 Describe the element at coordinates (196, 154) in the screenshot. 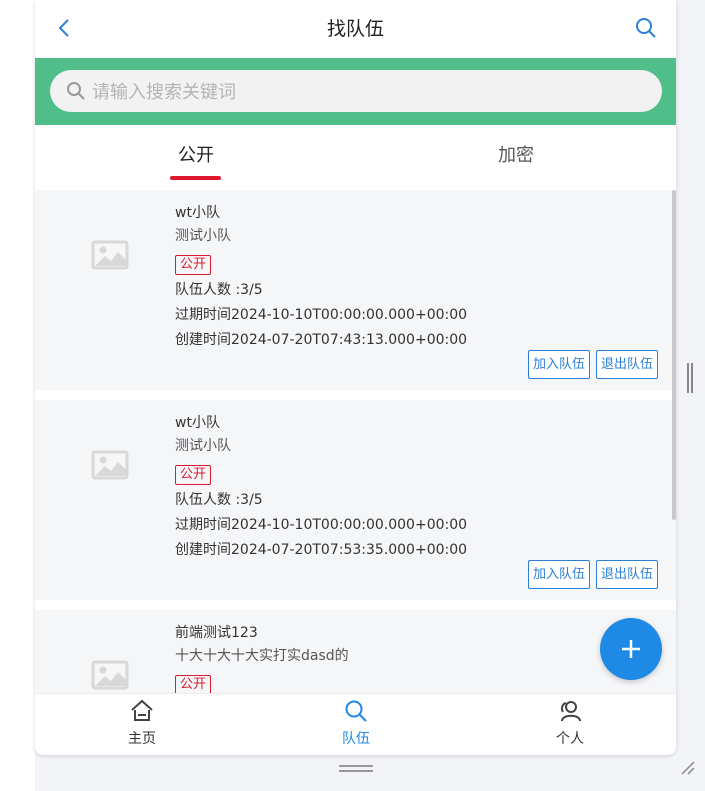

I see `tab-public: 公开` at that location.